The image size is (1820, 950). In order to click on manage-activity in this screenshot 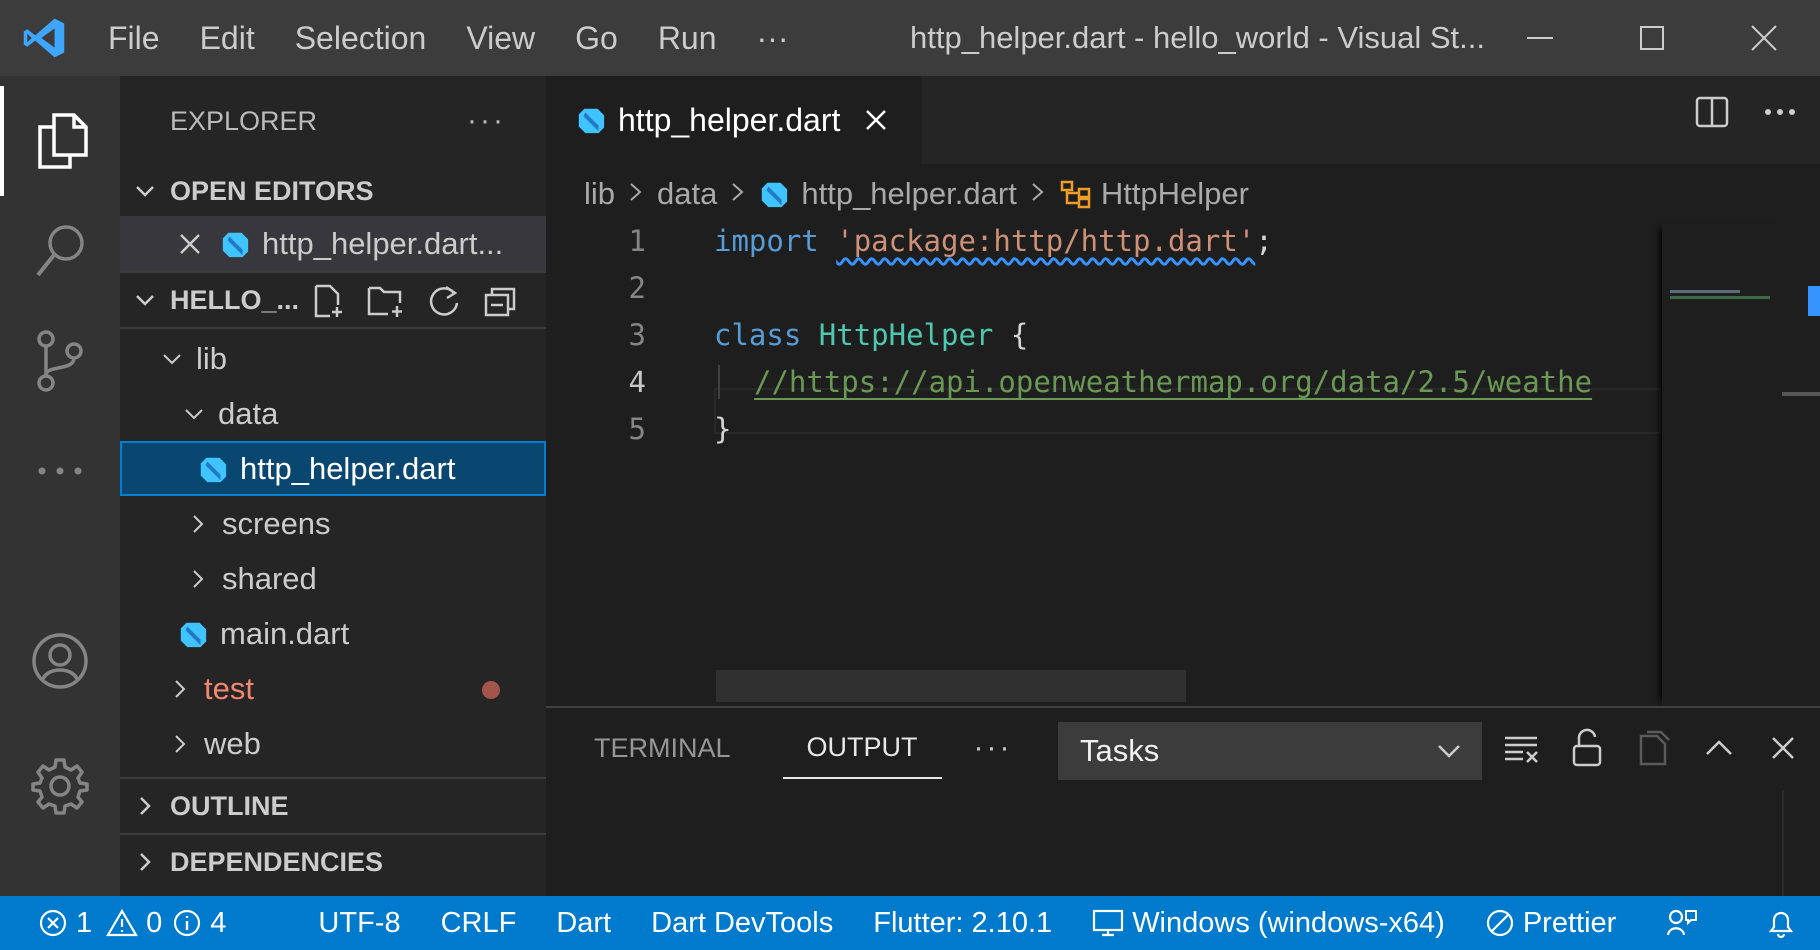, I will do `click(60, 786)`.